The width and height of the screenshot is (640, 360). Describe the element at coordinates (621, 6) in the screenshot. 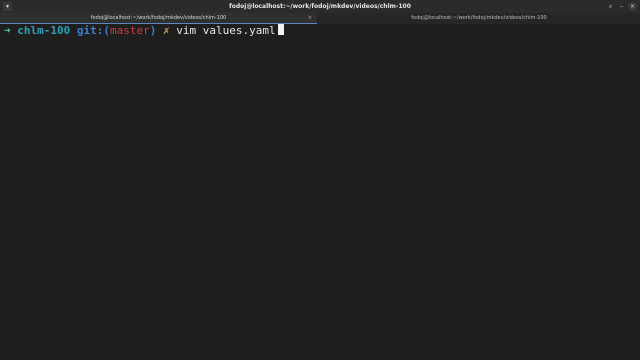

I see `minimize-icon: –` at that location.